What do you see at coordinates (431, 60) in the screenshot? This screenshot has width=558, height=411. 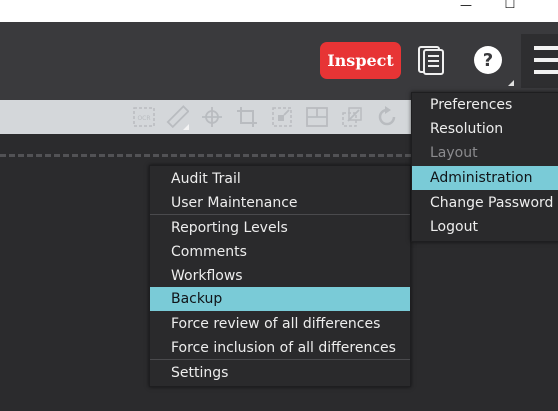 I see `notes-icon` at bounding box center [431, 60].